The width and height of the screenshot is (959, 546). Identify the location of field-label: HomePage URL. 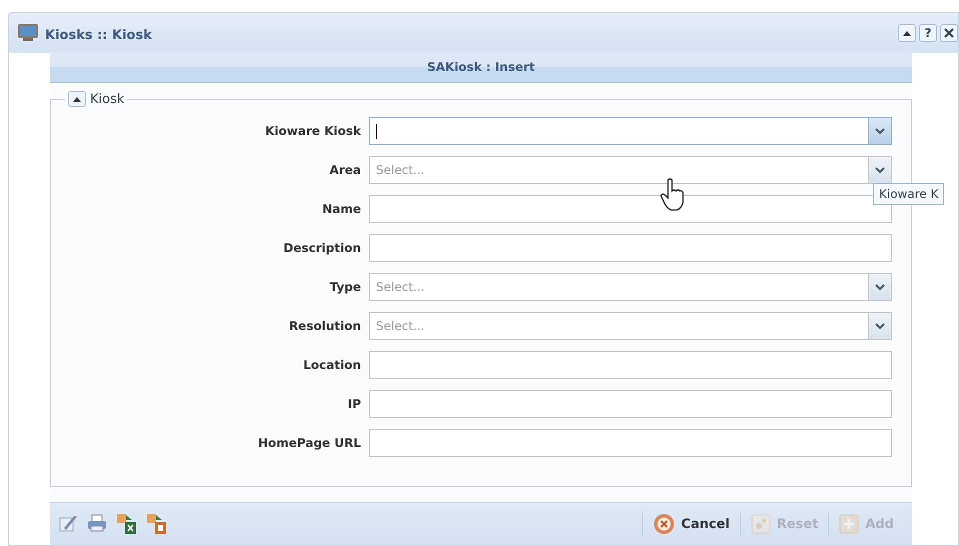
(309, 443).